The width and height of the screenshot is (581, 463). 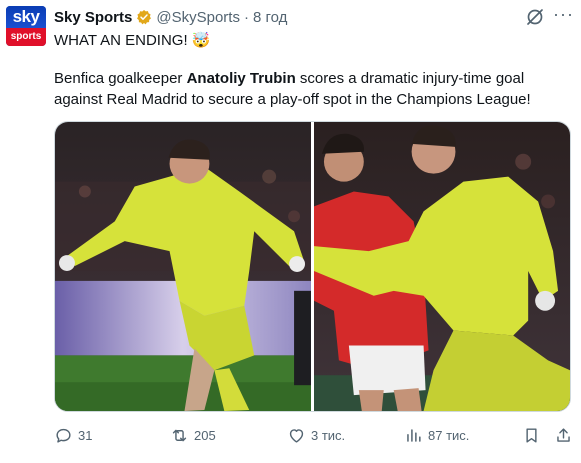 I want to click on avatar: sky sports, so click(x=26, y=26).